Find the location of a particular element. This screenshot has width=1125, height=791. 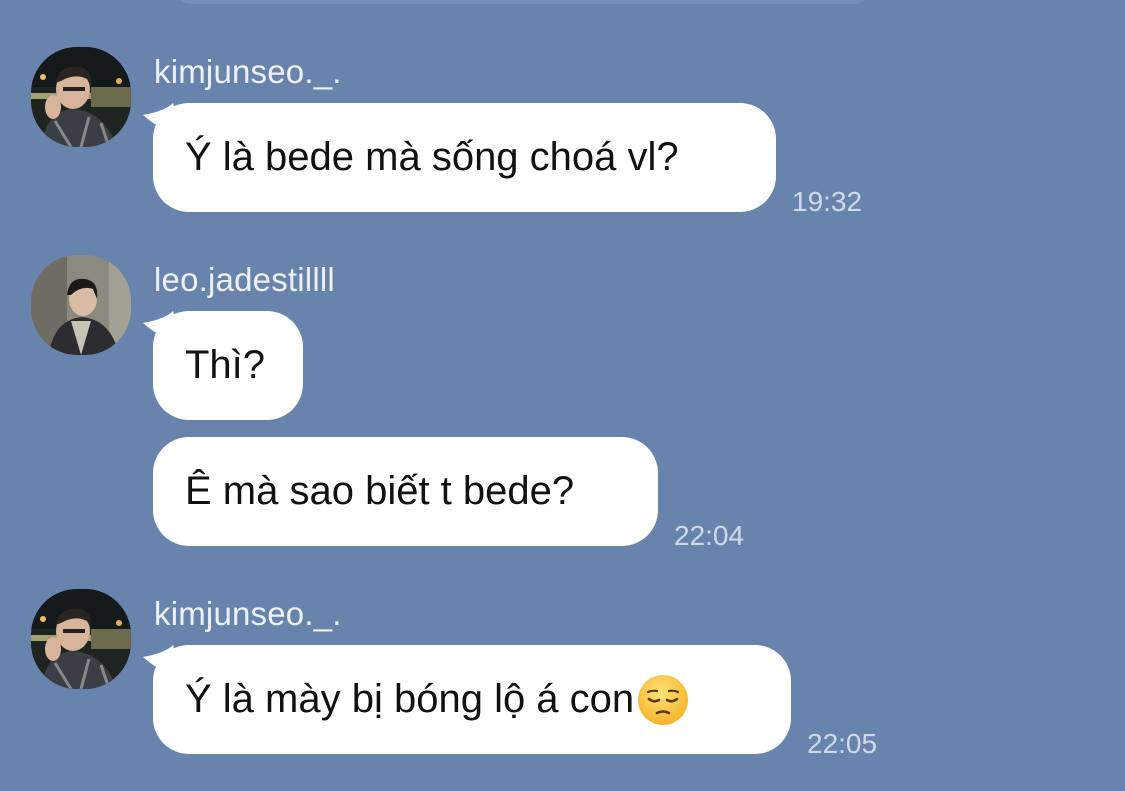

message-bubble: Ê mà sao biết t bede? is located at coordinates (405, 491).